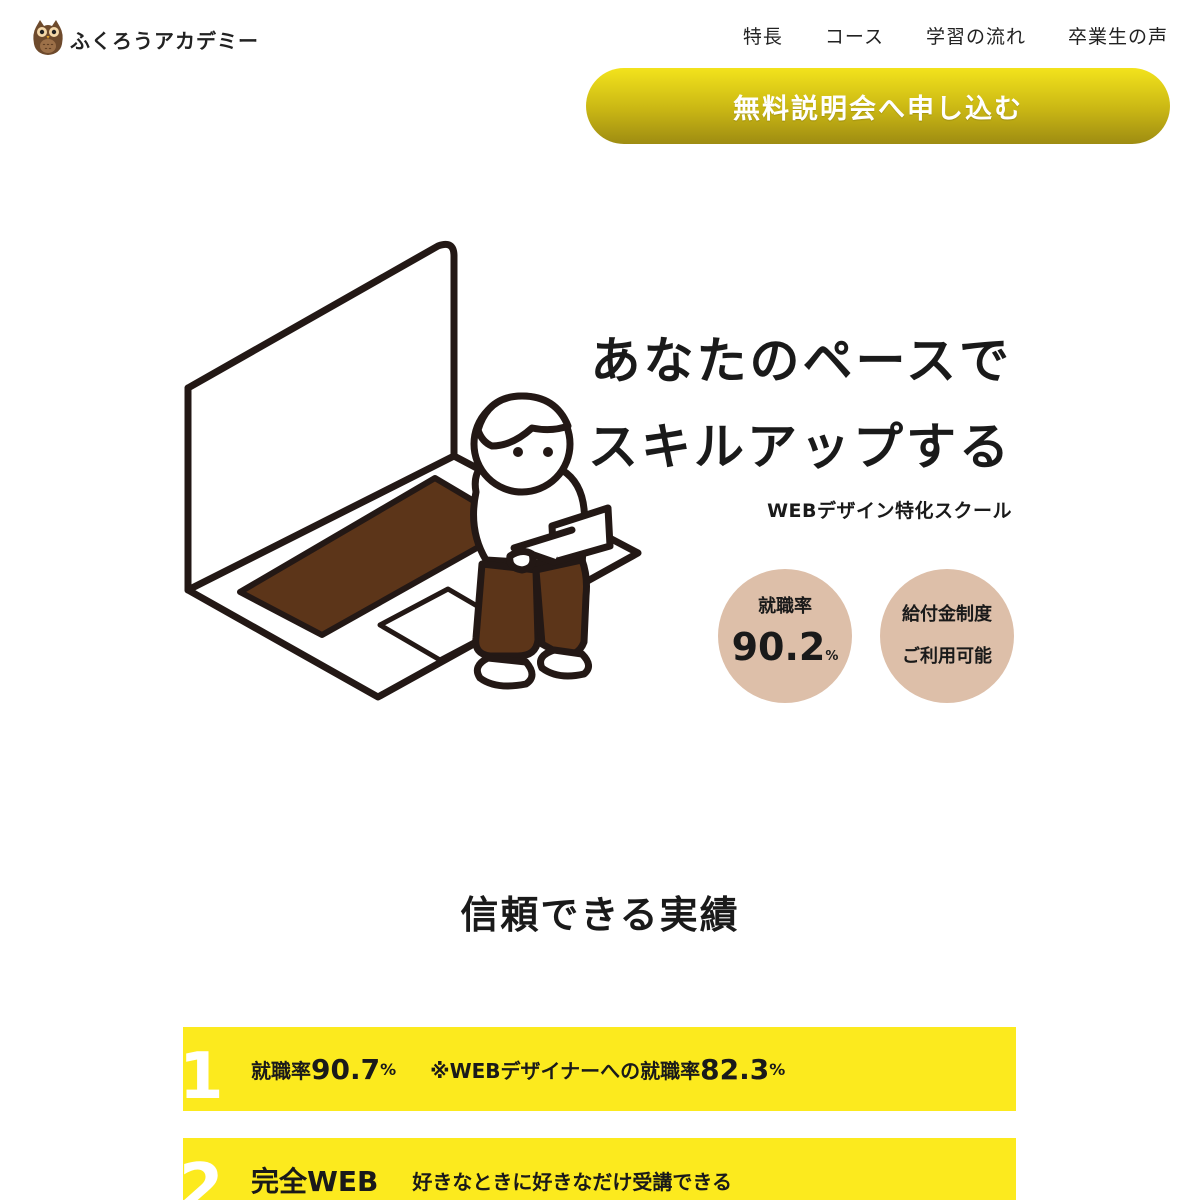 This screenshot has height=1200, width=1200. What do you see at coordinates (947, 636) in the screenshot?
I see `grant-badge: 給付金制度 ご利用可能` at bounding box center [947, 636].